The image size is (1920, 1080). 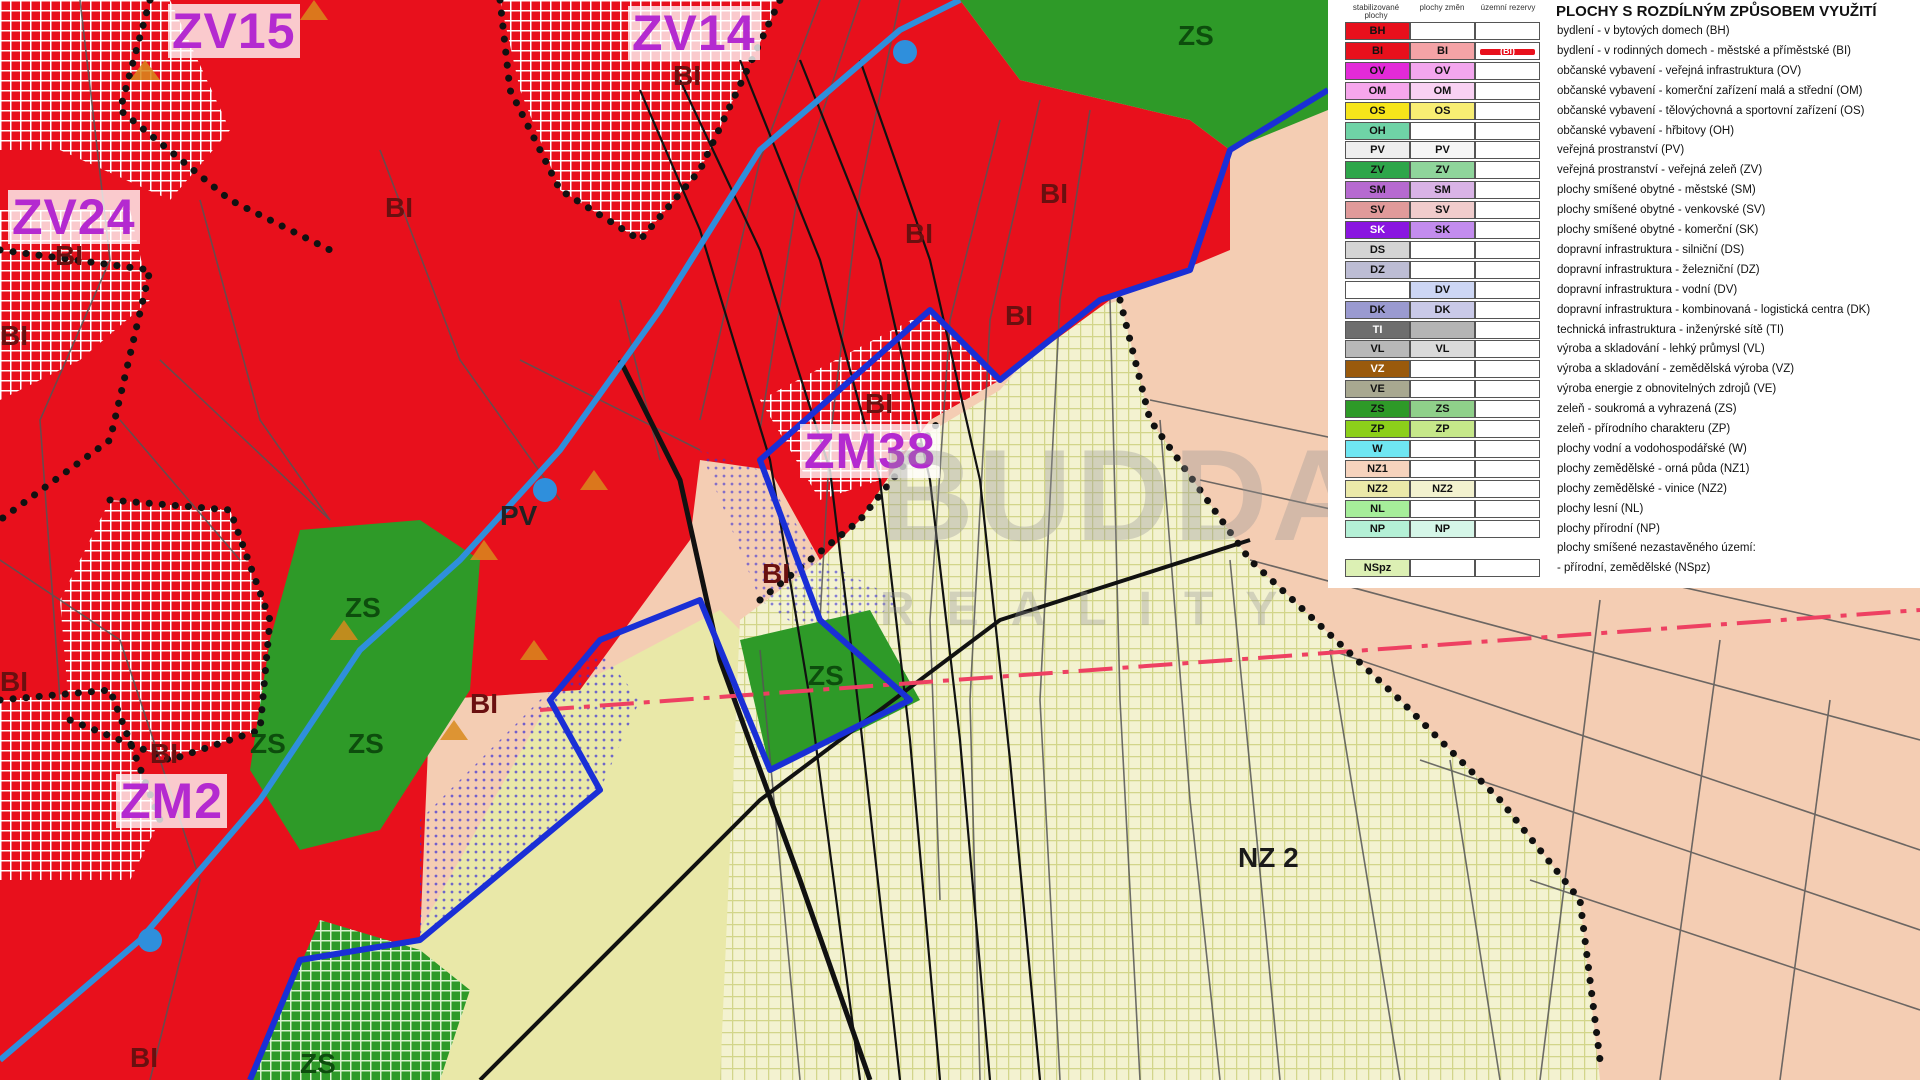 What do you see at coordinates (1643, 31) in the screenshot?
I see `legend-description: bydlení - v bytových domech (BH)` at bounding box center [1643, 31].